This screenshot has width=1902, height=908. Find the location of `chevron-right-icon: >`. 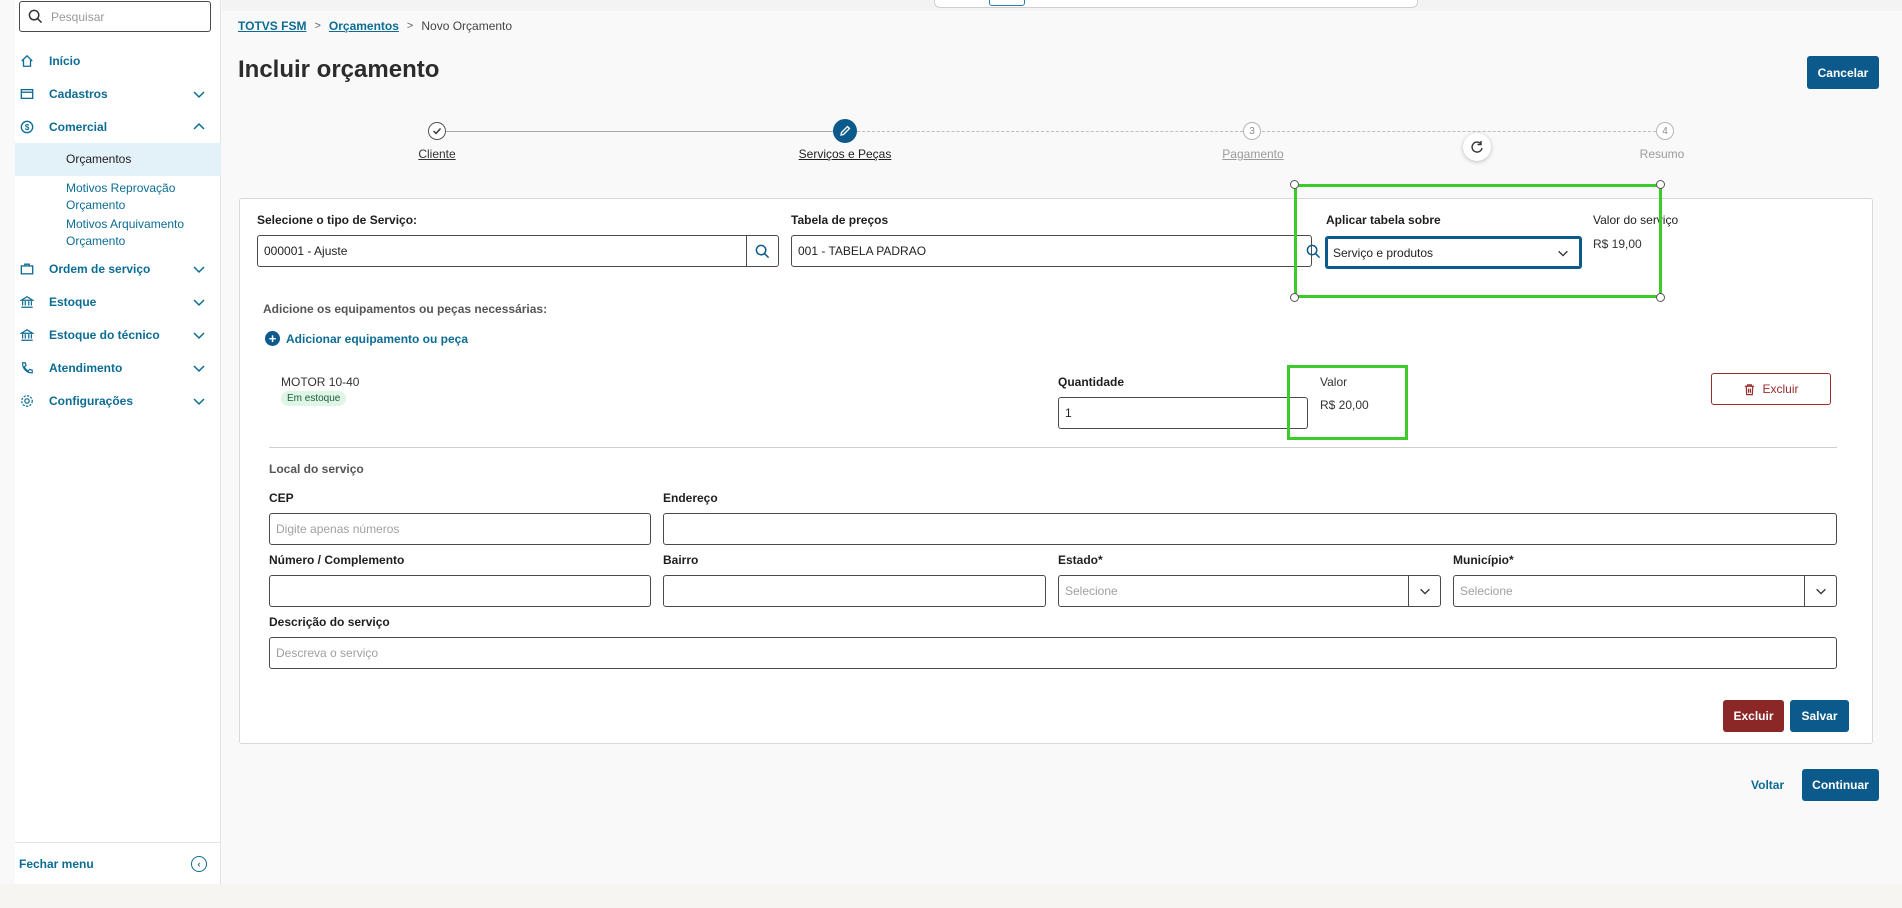

chevron-right-icon: > is located at coordinates (317, 26).